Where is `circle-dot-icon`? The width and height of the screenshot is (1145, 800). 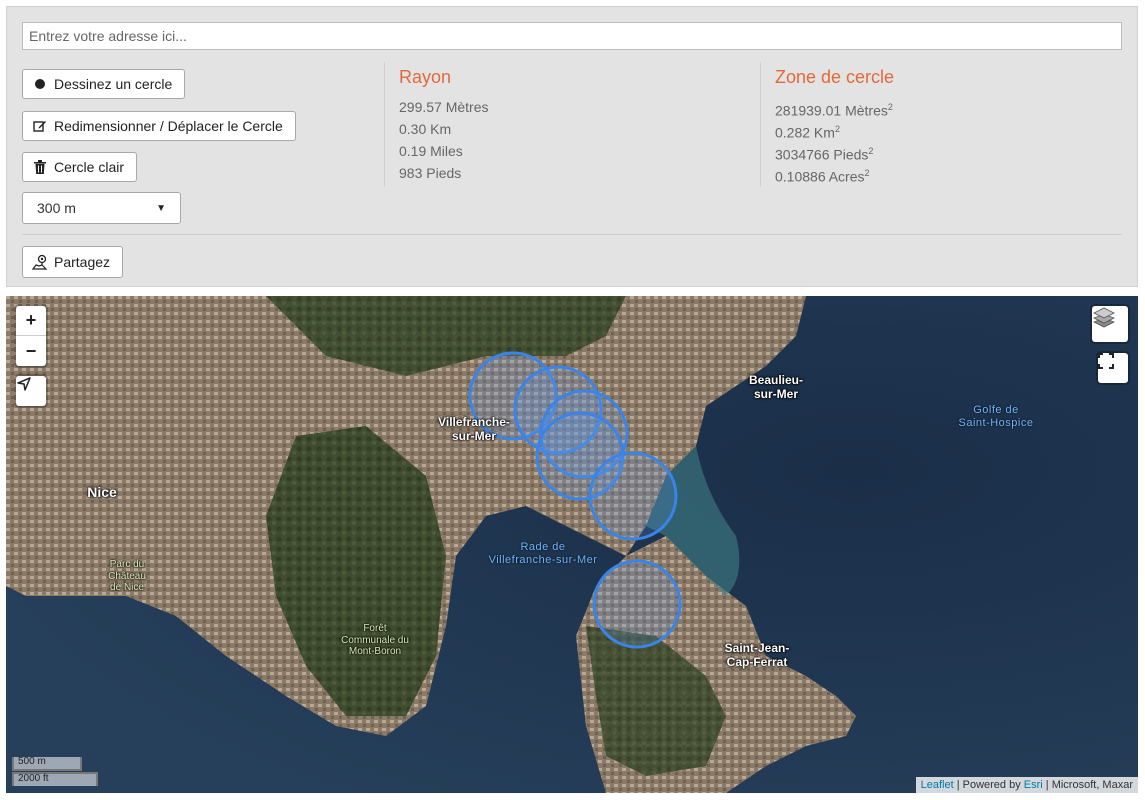
circle-dot-icon is located at coordinates (40, 84).